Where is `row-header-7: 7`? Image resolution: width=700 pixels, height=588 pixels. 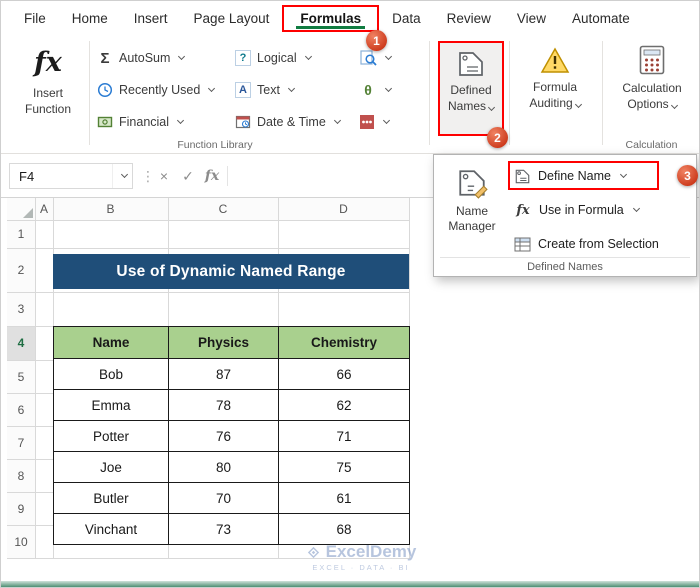
row-header-7: 7 is located at coordinates (21, 442).